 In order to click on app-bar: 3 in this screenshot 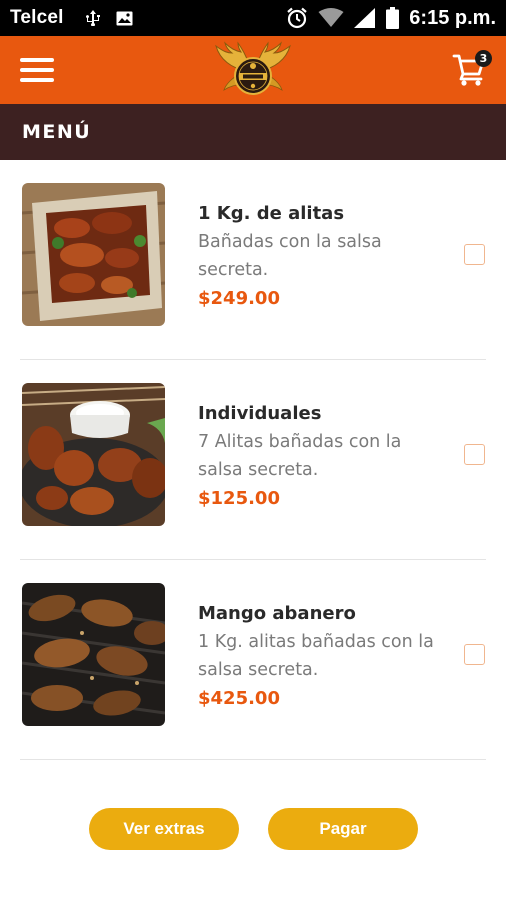, I will do `click(253, 70)`.